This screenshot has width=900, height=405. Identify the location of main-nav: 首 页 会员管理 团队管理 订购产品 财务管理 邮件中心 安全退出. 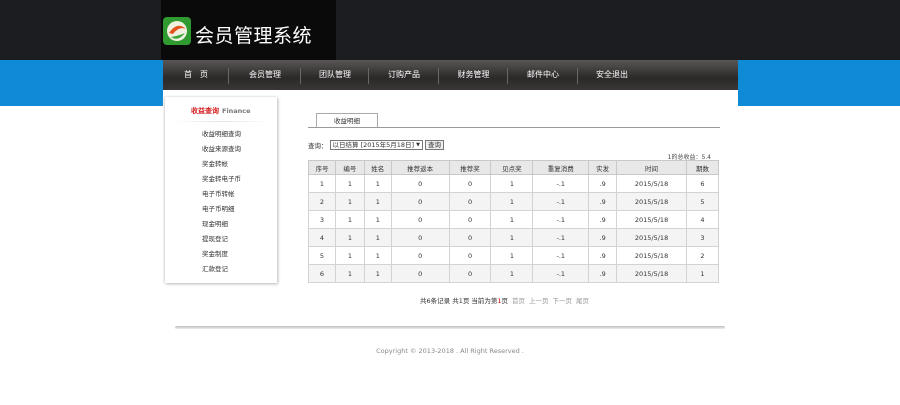
(450, 75).